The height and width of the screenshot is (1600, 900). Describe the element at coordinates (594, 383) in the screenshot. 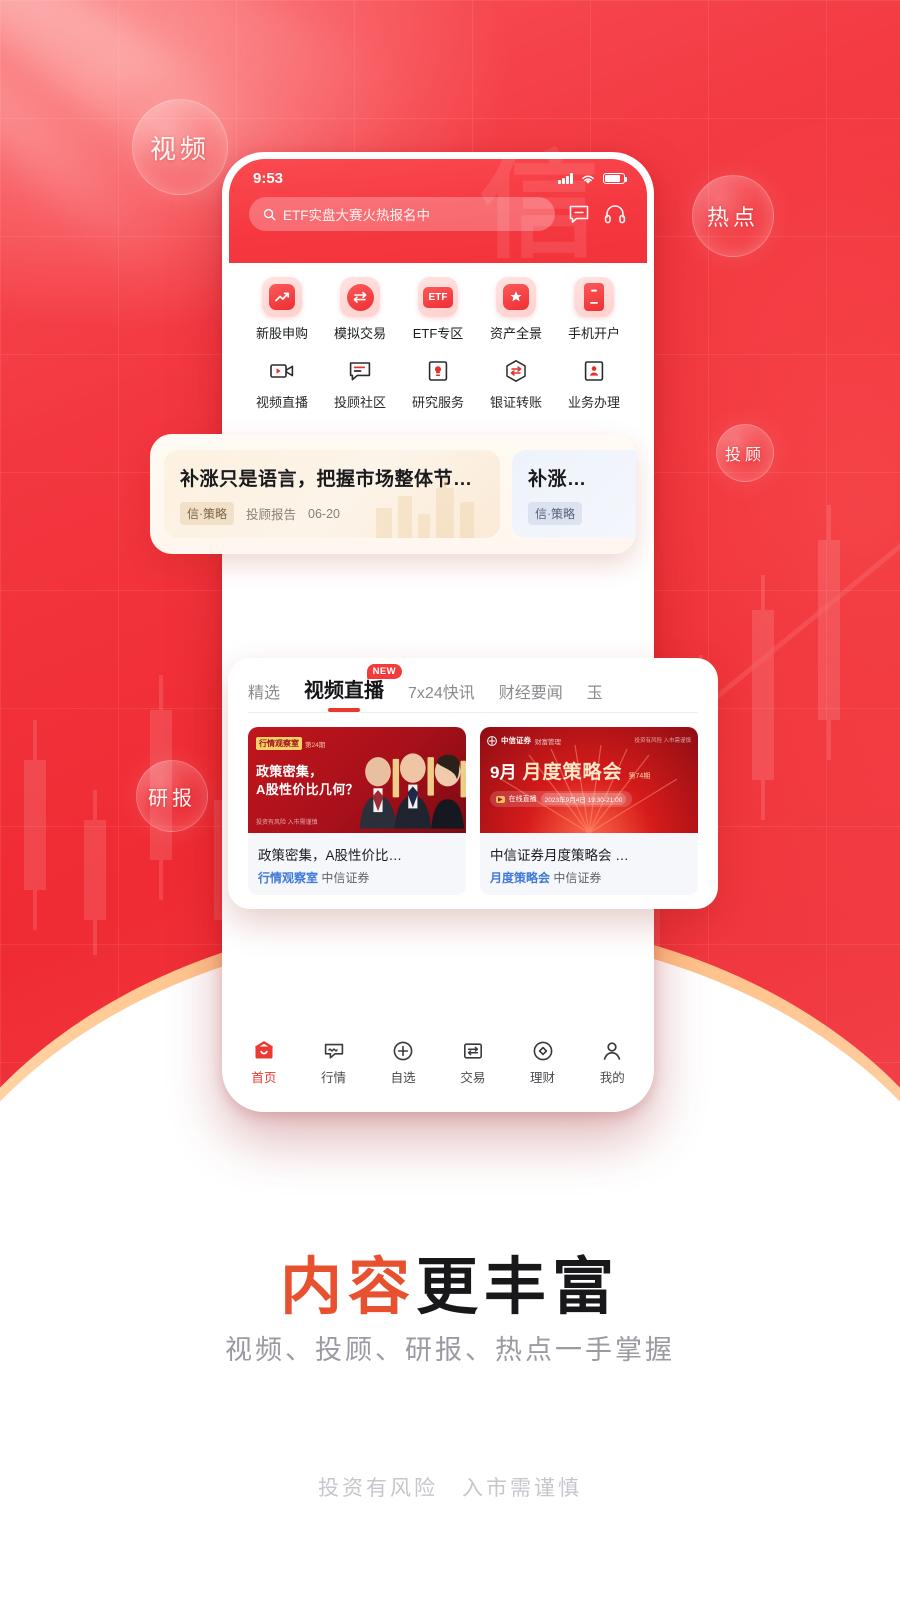

I see `quick-action-business: 业务办理` at that location.